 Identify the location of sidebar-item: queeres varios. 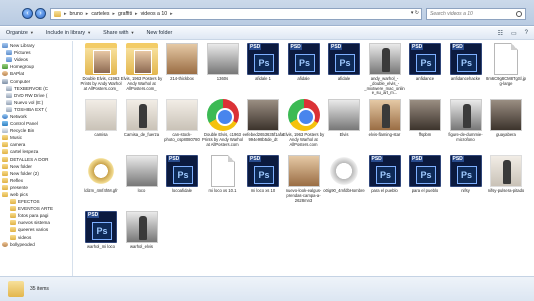
(36, 229).